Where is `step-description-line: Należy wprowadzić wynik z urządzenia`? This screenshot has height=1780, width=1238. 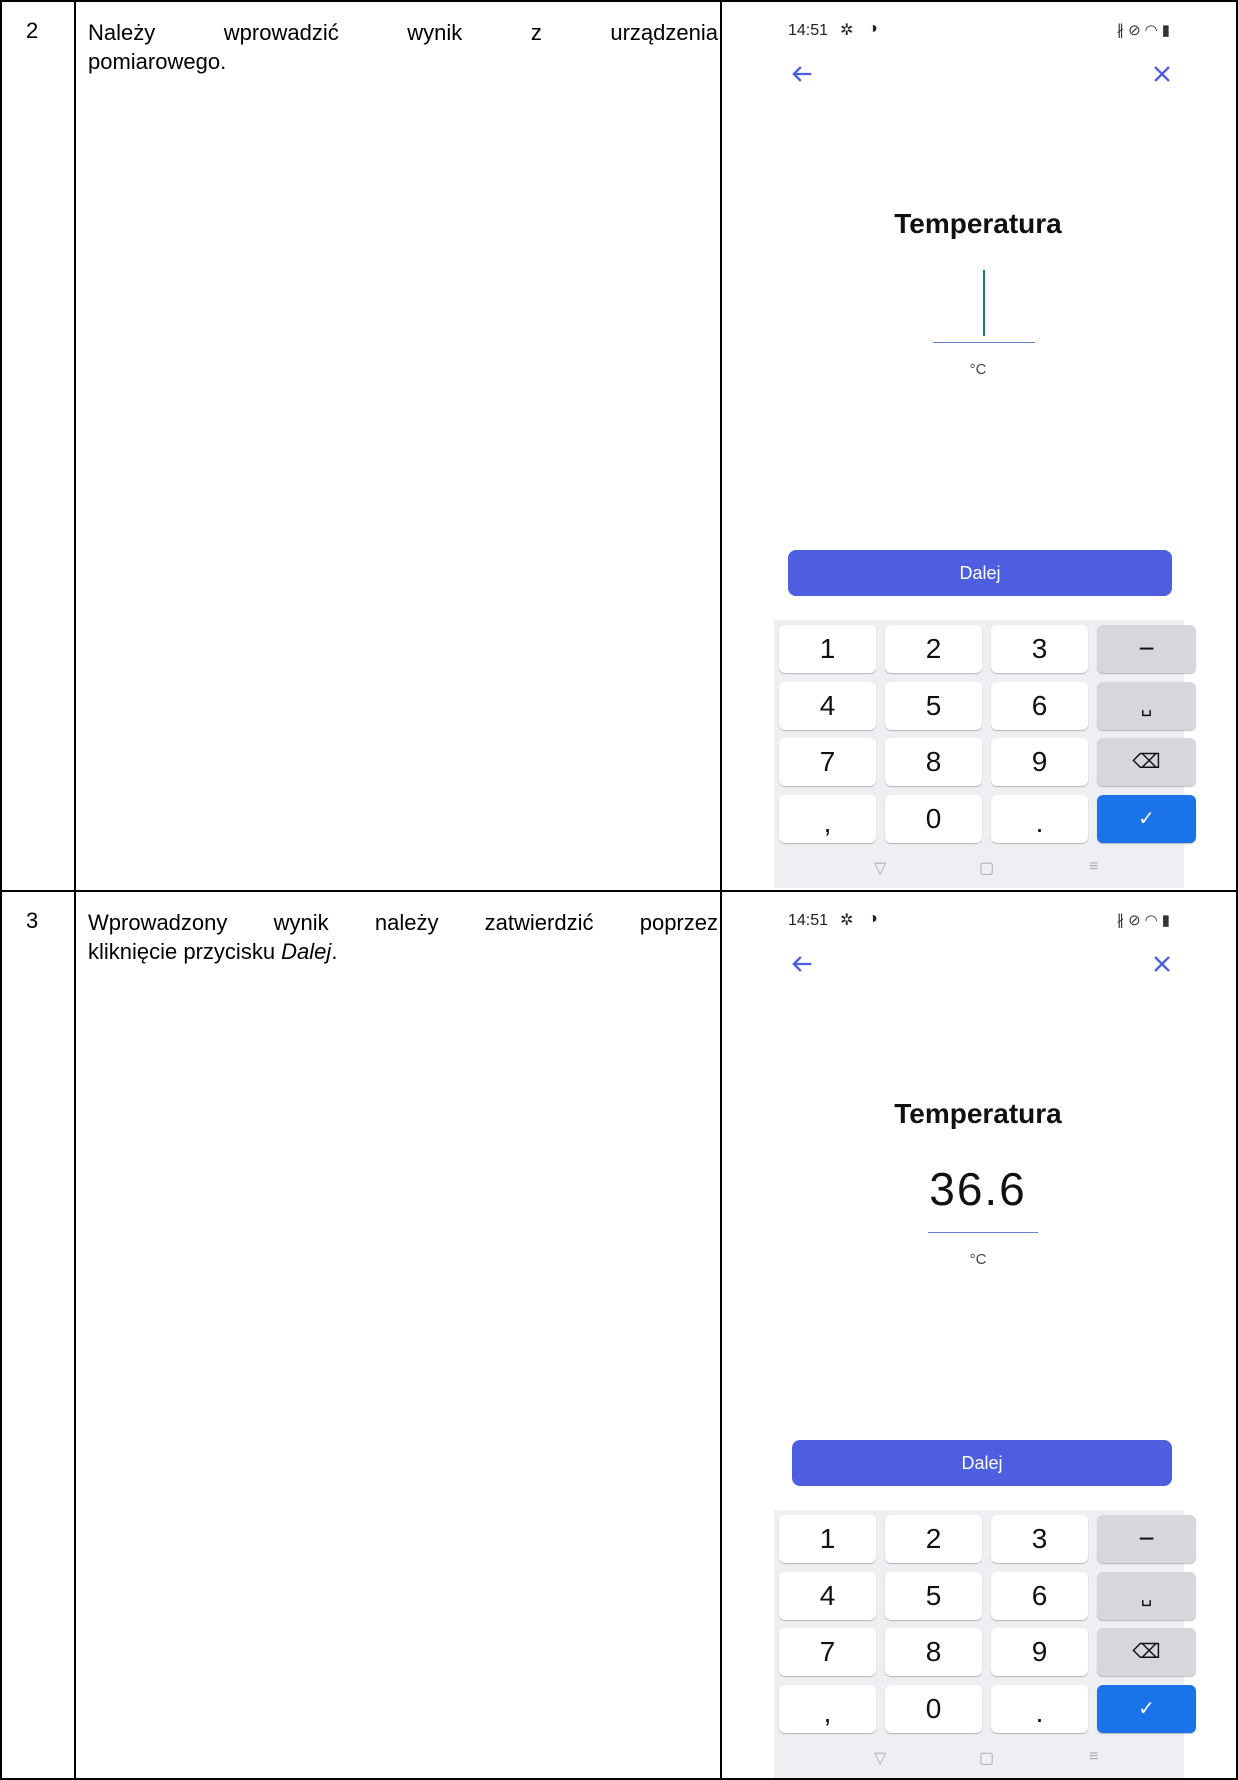 step-description-line: Należy wprowadzić wynik z urządzenia is located at coordinates (403, 32).